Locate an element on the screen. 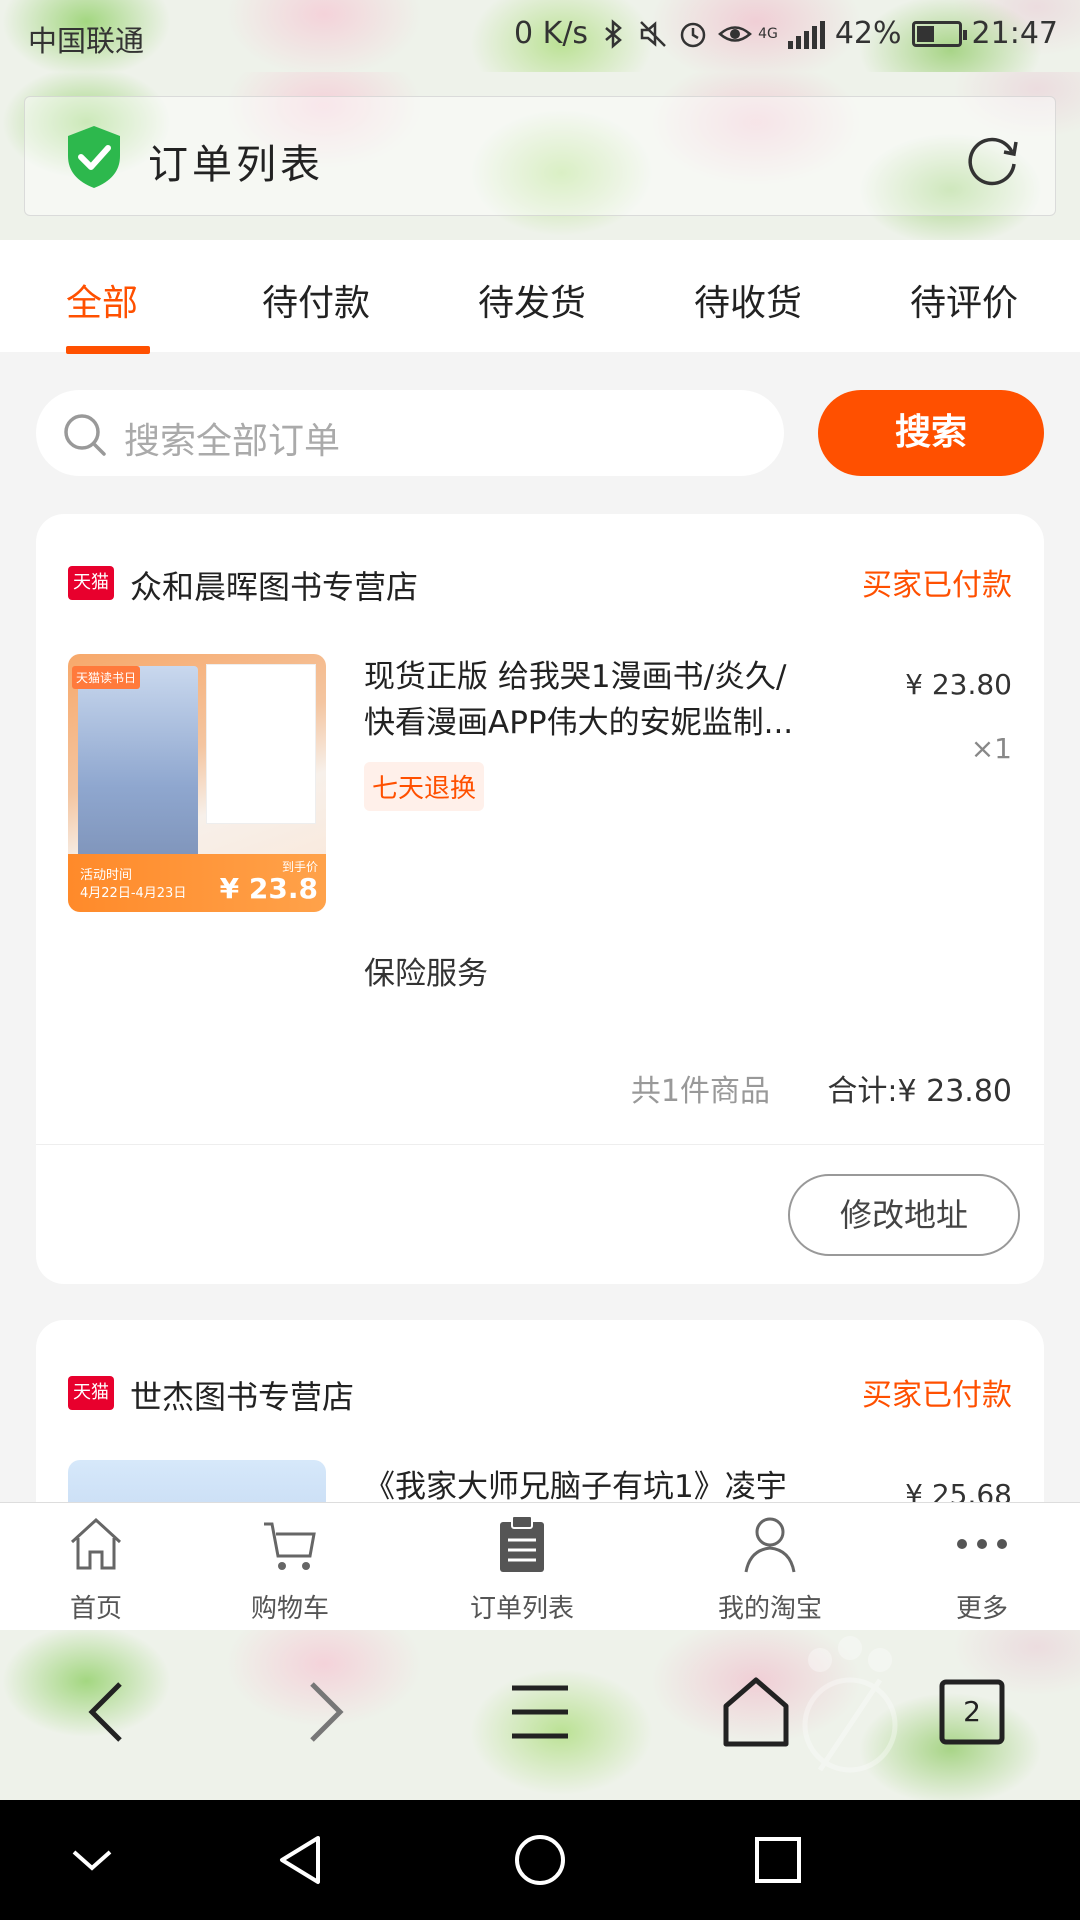  activity-label: 活动时间 is located at coordinates (106, 875).